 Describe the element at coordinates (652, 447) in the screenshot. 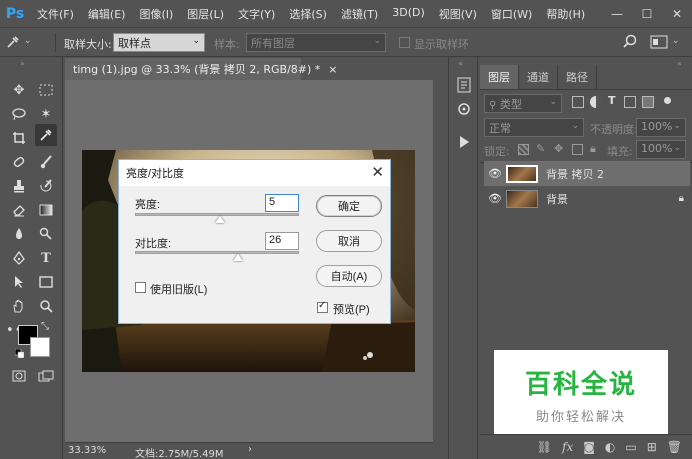

I see `new-layer-icon: ⊞` at that location.